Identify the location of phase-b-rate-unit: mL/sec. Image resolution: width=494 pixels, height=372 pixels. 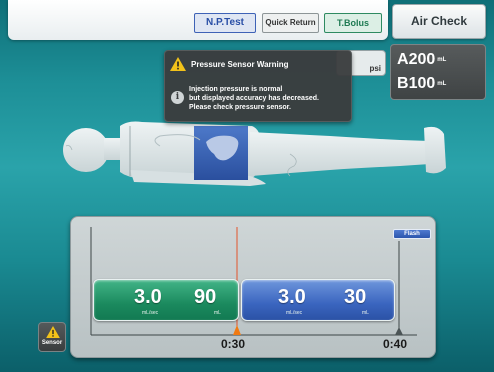
(294, 313).